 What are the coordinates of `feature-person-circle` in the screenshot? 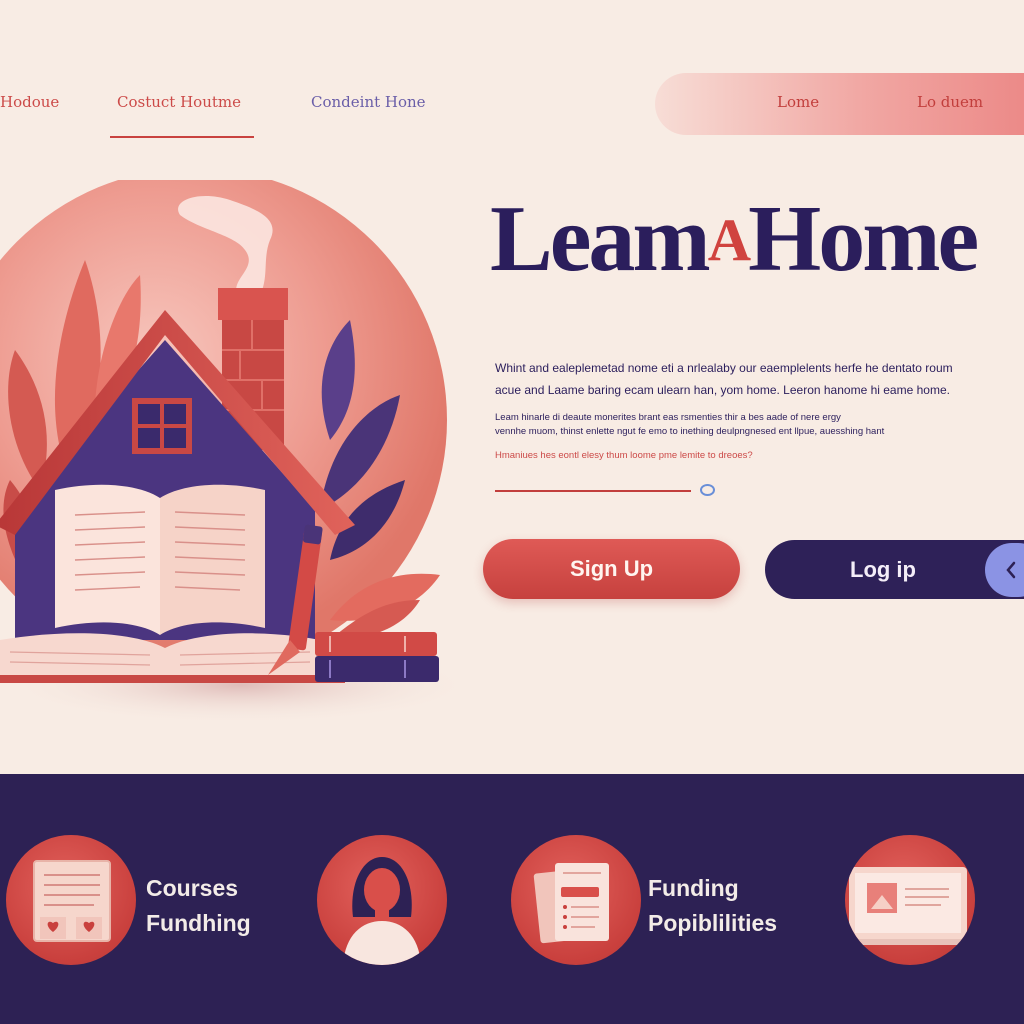 It's located at (382, 900).